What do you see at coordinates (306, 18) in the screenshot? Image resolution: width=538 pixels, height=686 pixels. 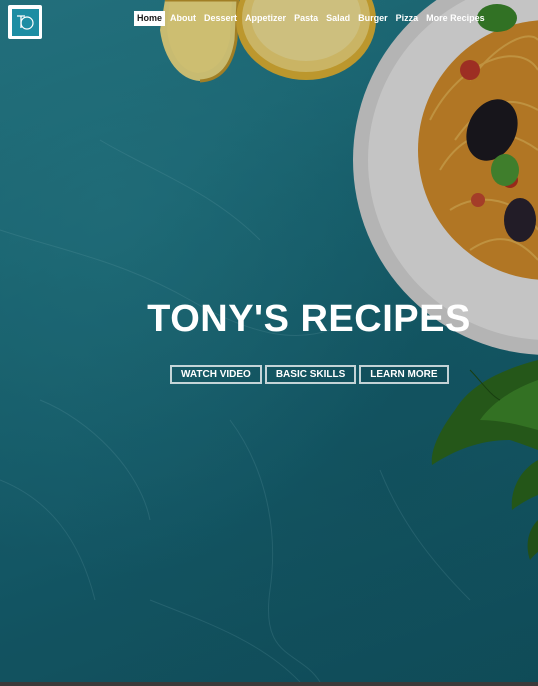 I see `nav-item-pasta: Pasta` at bounding box center [306, 18].